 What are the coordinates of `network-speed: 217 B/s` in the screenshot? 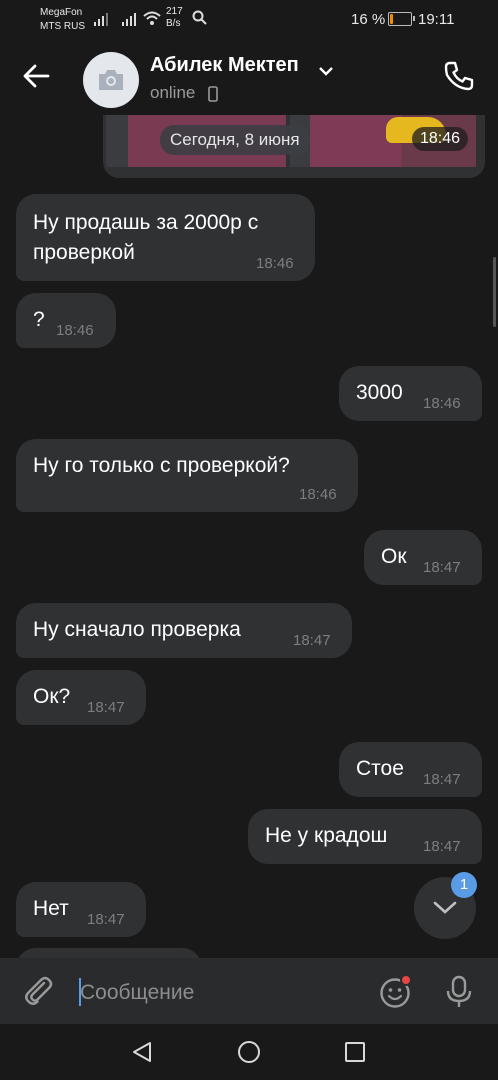 It's located at (174, 18).